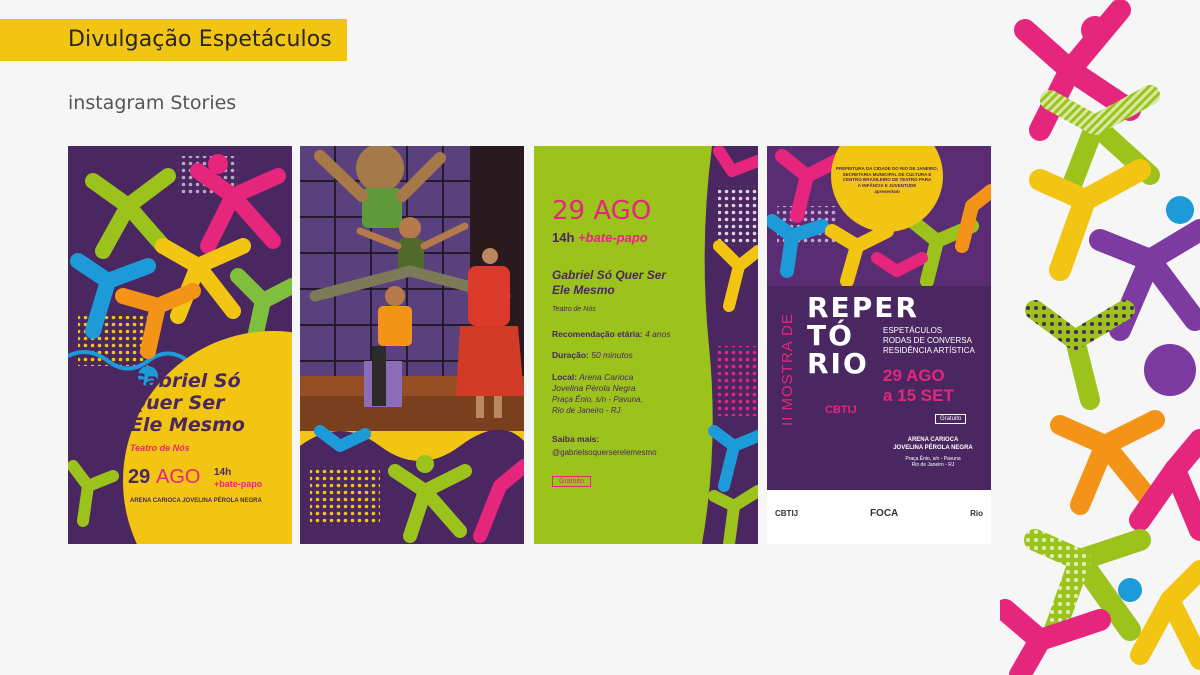 This screenshot has height=675, width=1200. I want to click on story-3-local-line: Arena Carioca, so click(606, 377).